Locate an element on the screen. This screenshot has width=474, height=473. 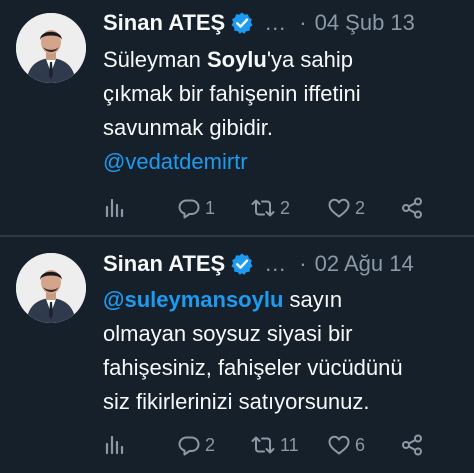
reply-button: 1 is located at coordinates (196, 208).